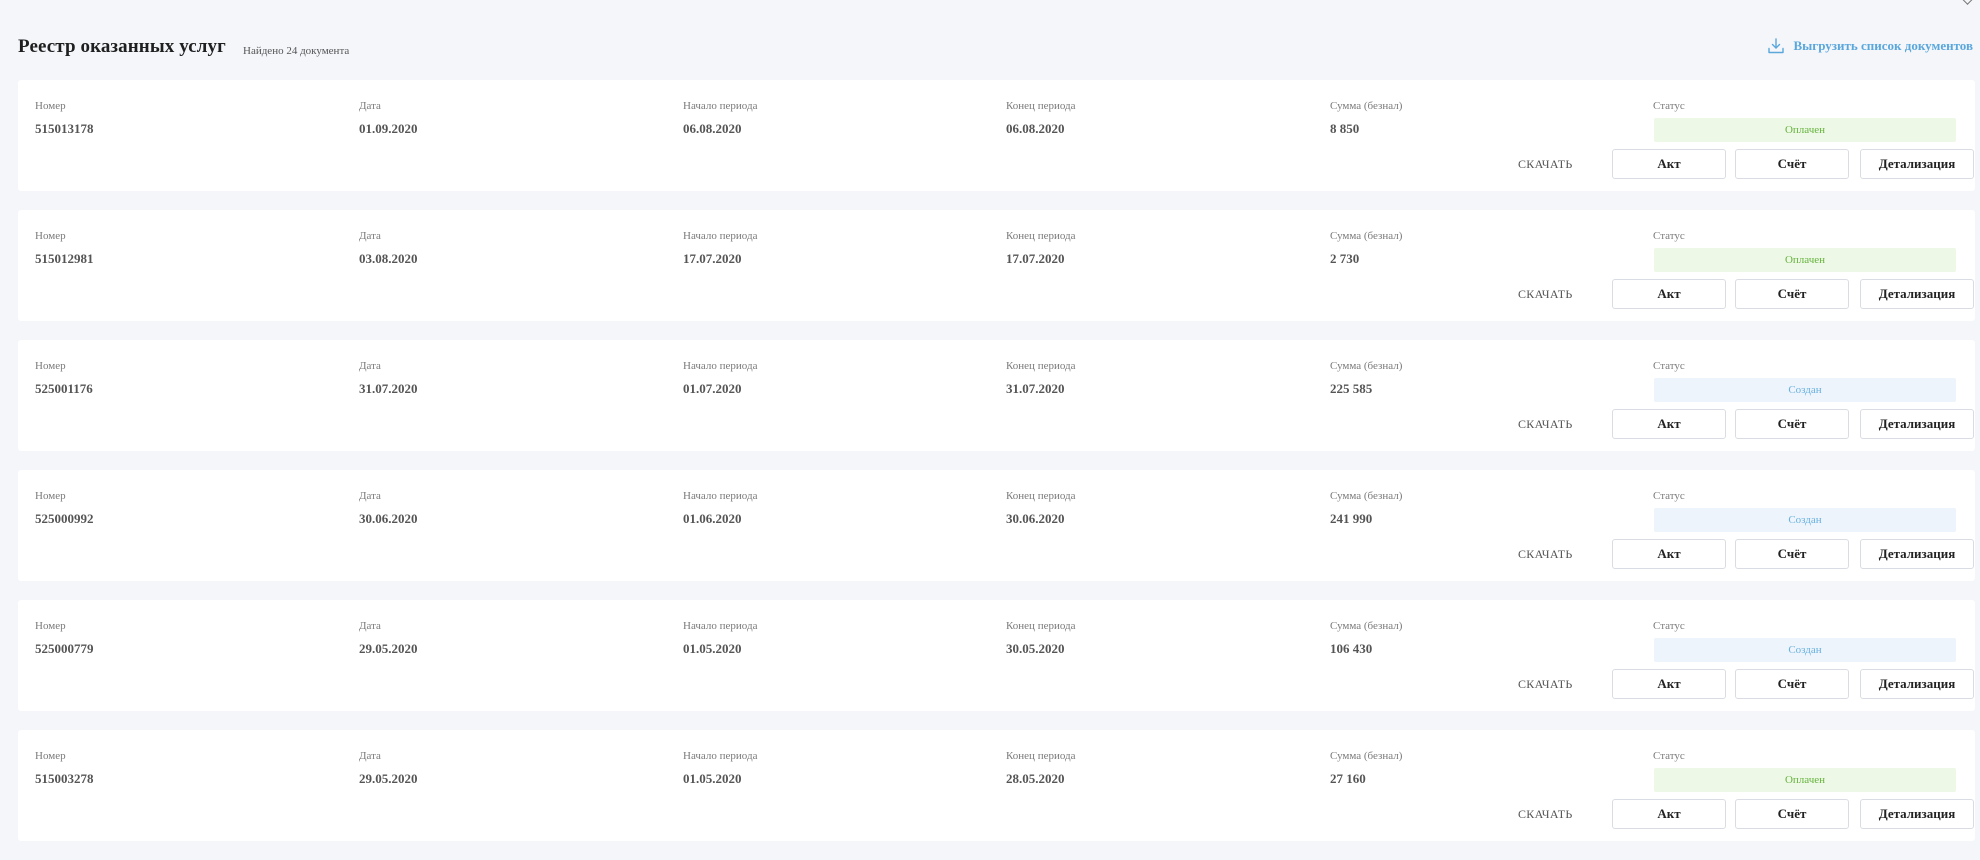 The image size is (1980, 860). Describe the element at coordinates (1351, 518) in the screenshot. I see `sum-value: 241 990` at that location.